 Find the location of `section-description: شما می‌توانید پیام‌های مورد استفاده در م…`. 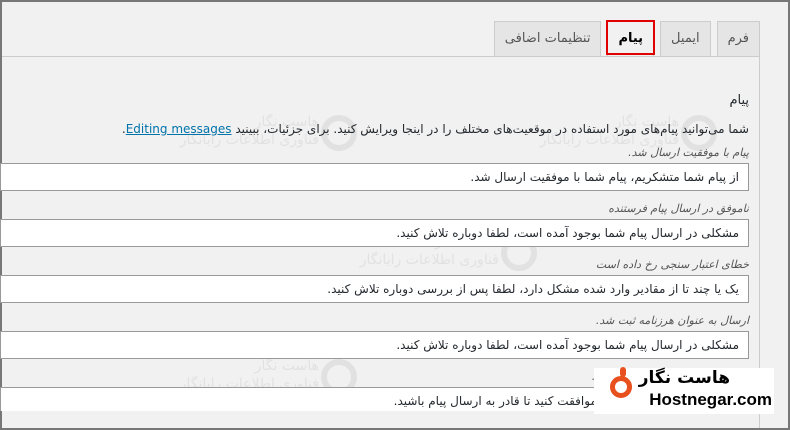

section-description: شما می‌توانید پیام‌های مورد استفاده در م… is located at coordinates (375, 129).